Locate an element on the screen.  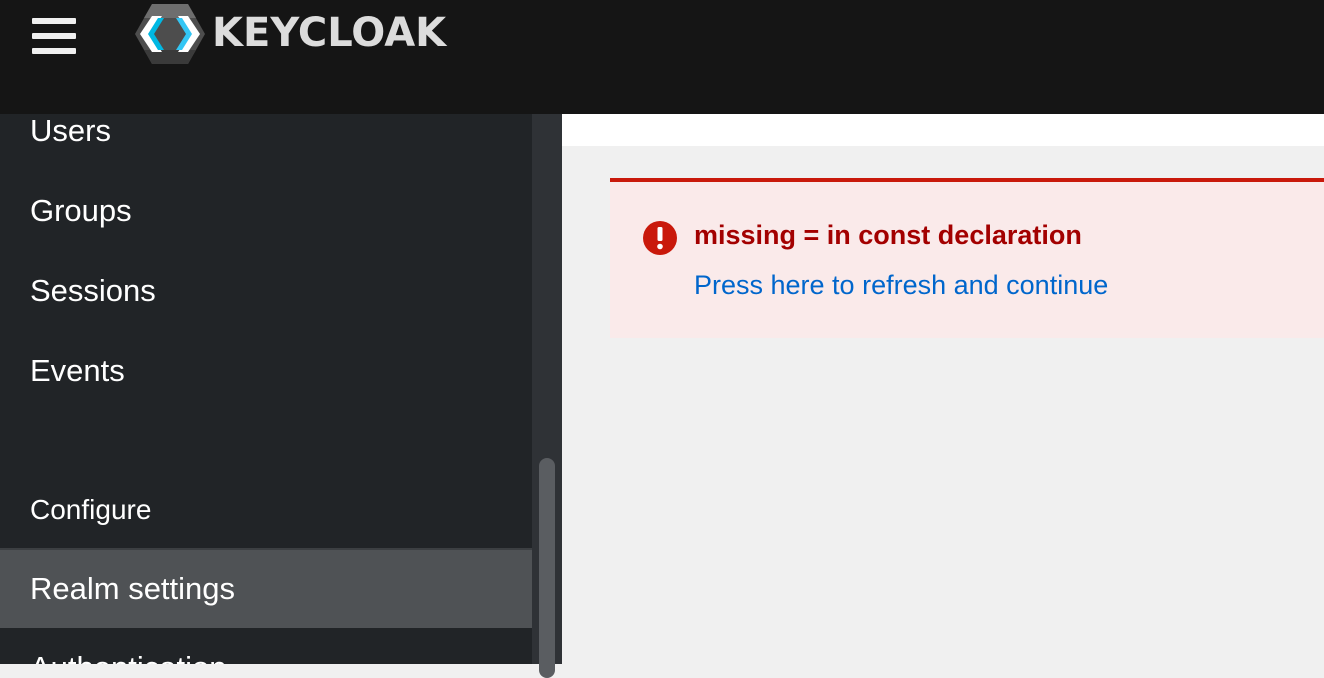
sidebar-scrollbar-thumb is located at coordinates (547, 568).